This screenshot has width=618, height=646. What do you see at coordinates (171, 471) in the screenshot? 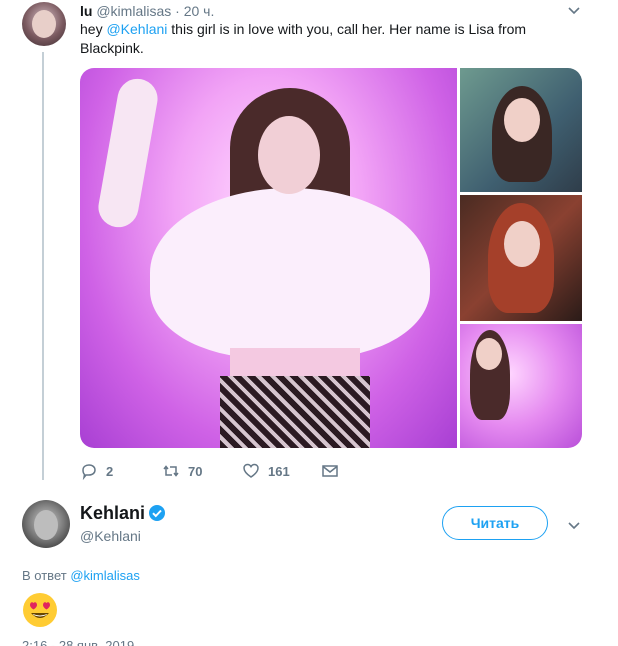
I see `retweet-icon` at bounding box center [171, 471].